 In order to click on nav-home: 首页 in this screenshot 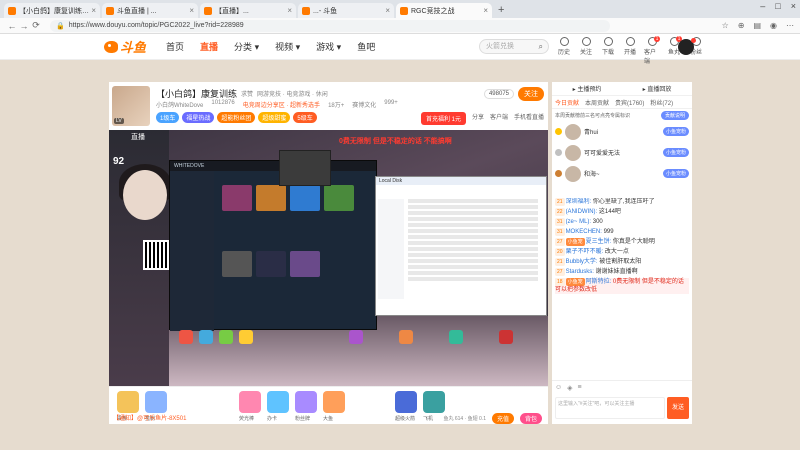, I will do `click(175, 46)`.